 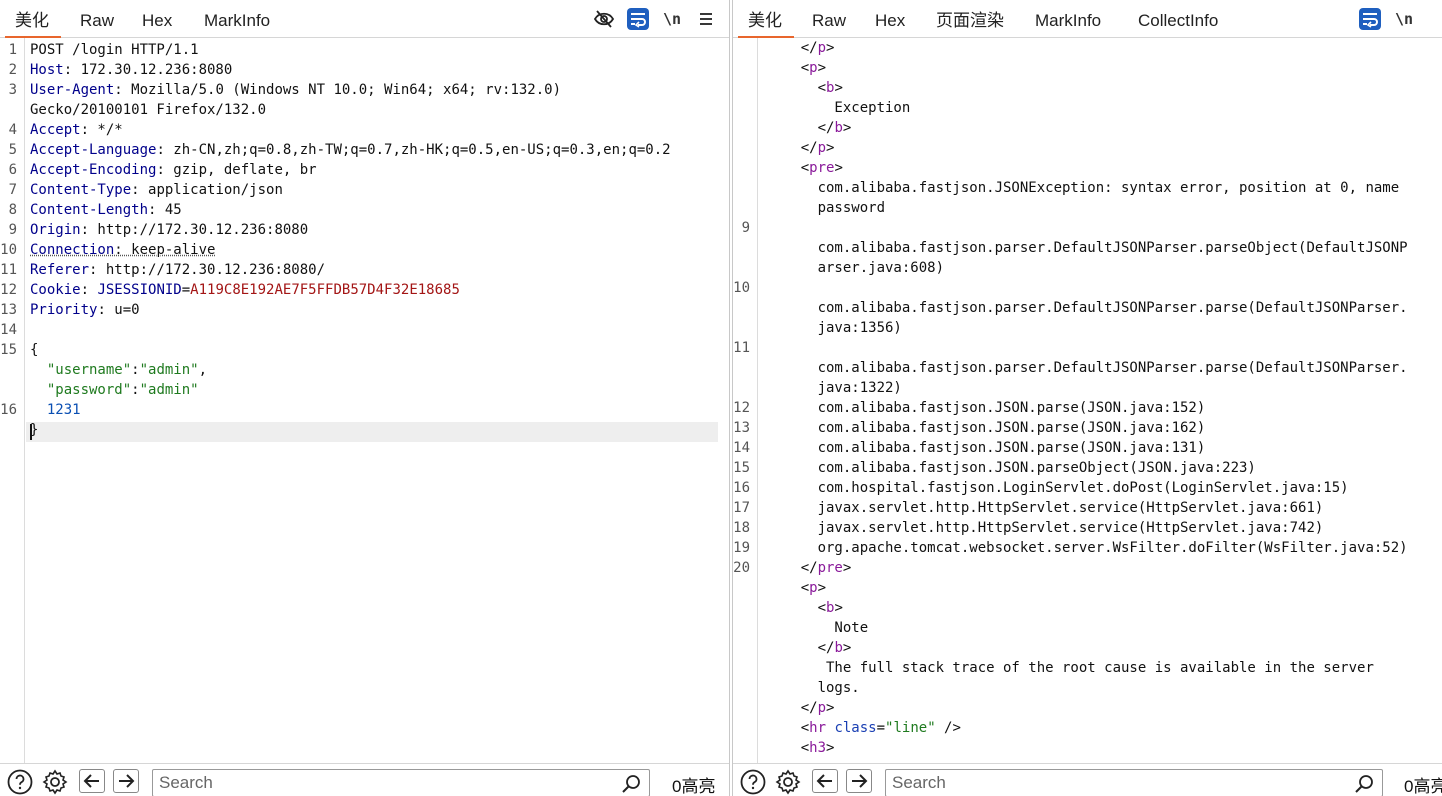 I want to click on request-line-number: 9, so click(x=12, y=230).